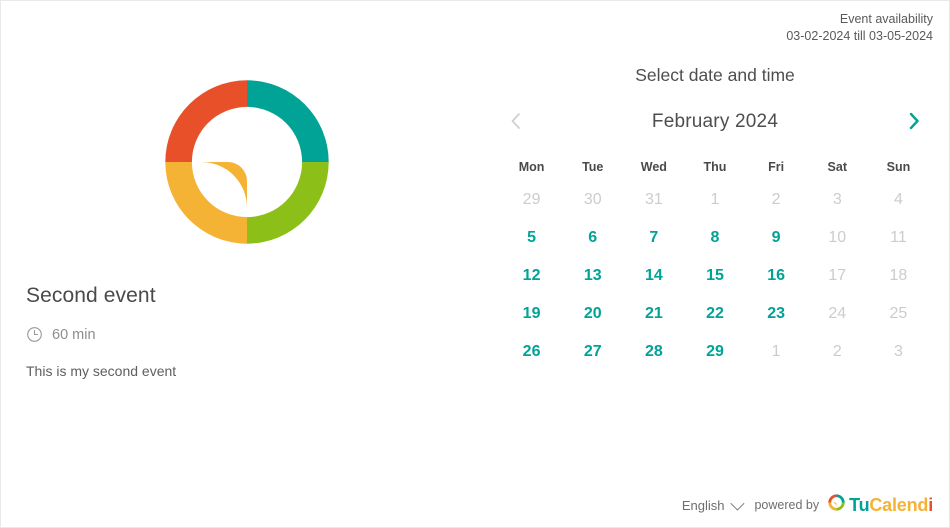 This screenshot has width=950, height=528. What do you see at coordinates (593, 167) in the screenshot?
I see `weekday-tue: Tue` at bounding box center [593, 167].